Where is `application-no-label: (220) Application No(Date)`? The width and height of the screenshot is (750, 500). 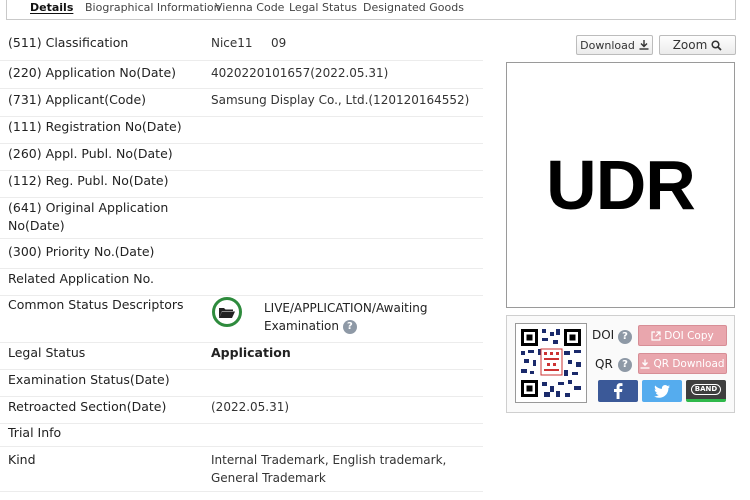 application-no-label: (220) Application No(Date) is located at coordinates (92, 73).